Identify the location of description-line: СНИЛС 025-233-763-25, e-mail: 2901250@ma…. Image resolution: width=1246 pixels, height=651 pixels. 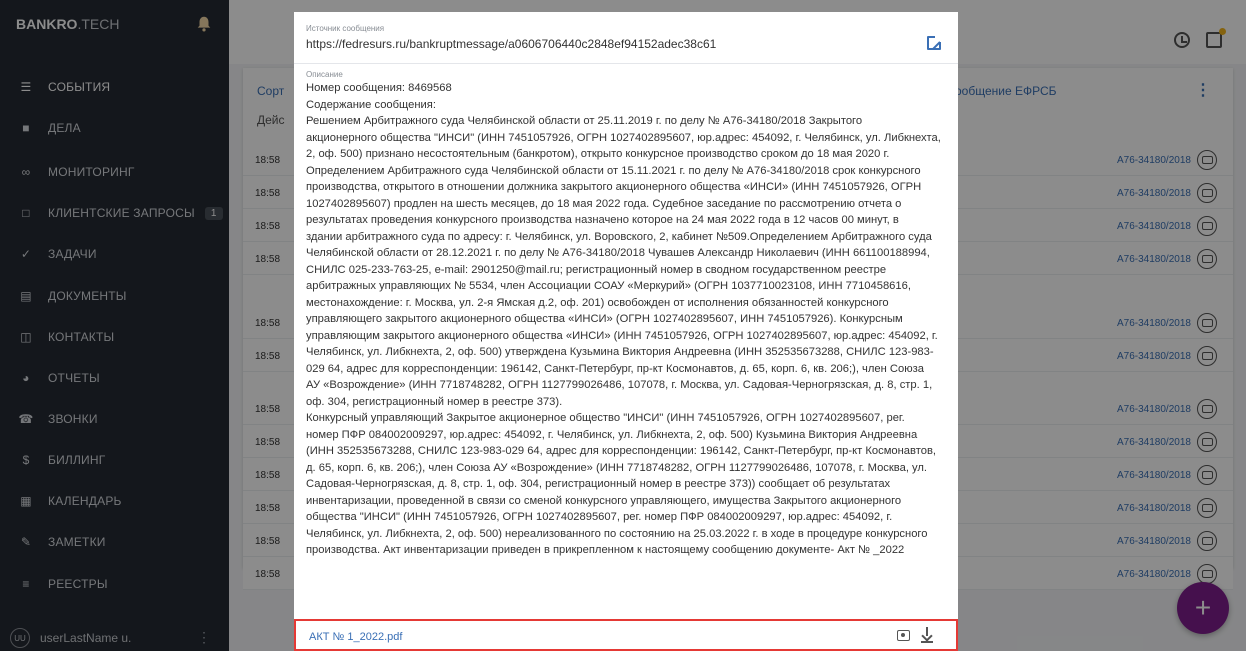
(596, 269).